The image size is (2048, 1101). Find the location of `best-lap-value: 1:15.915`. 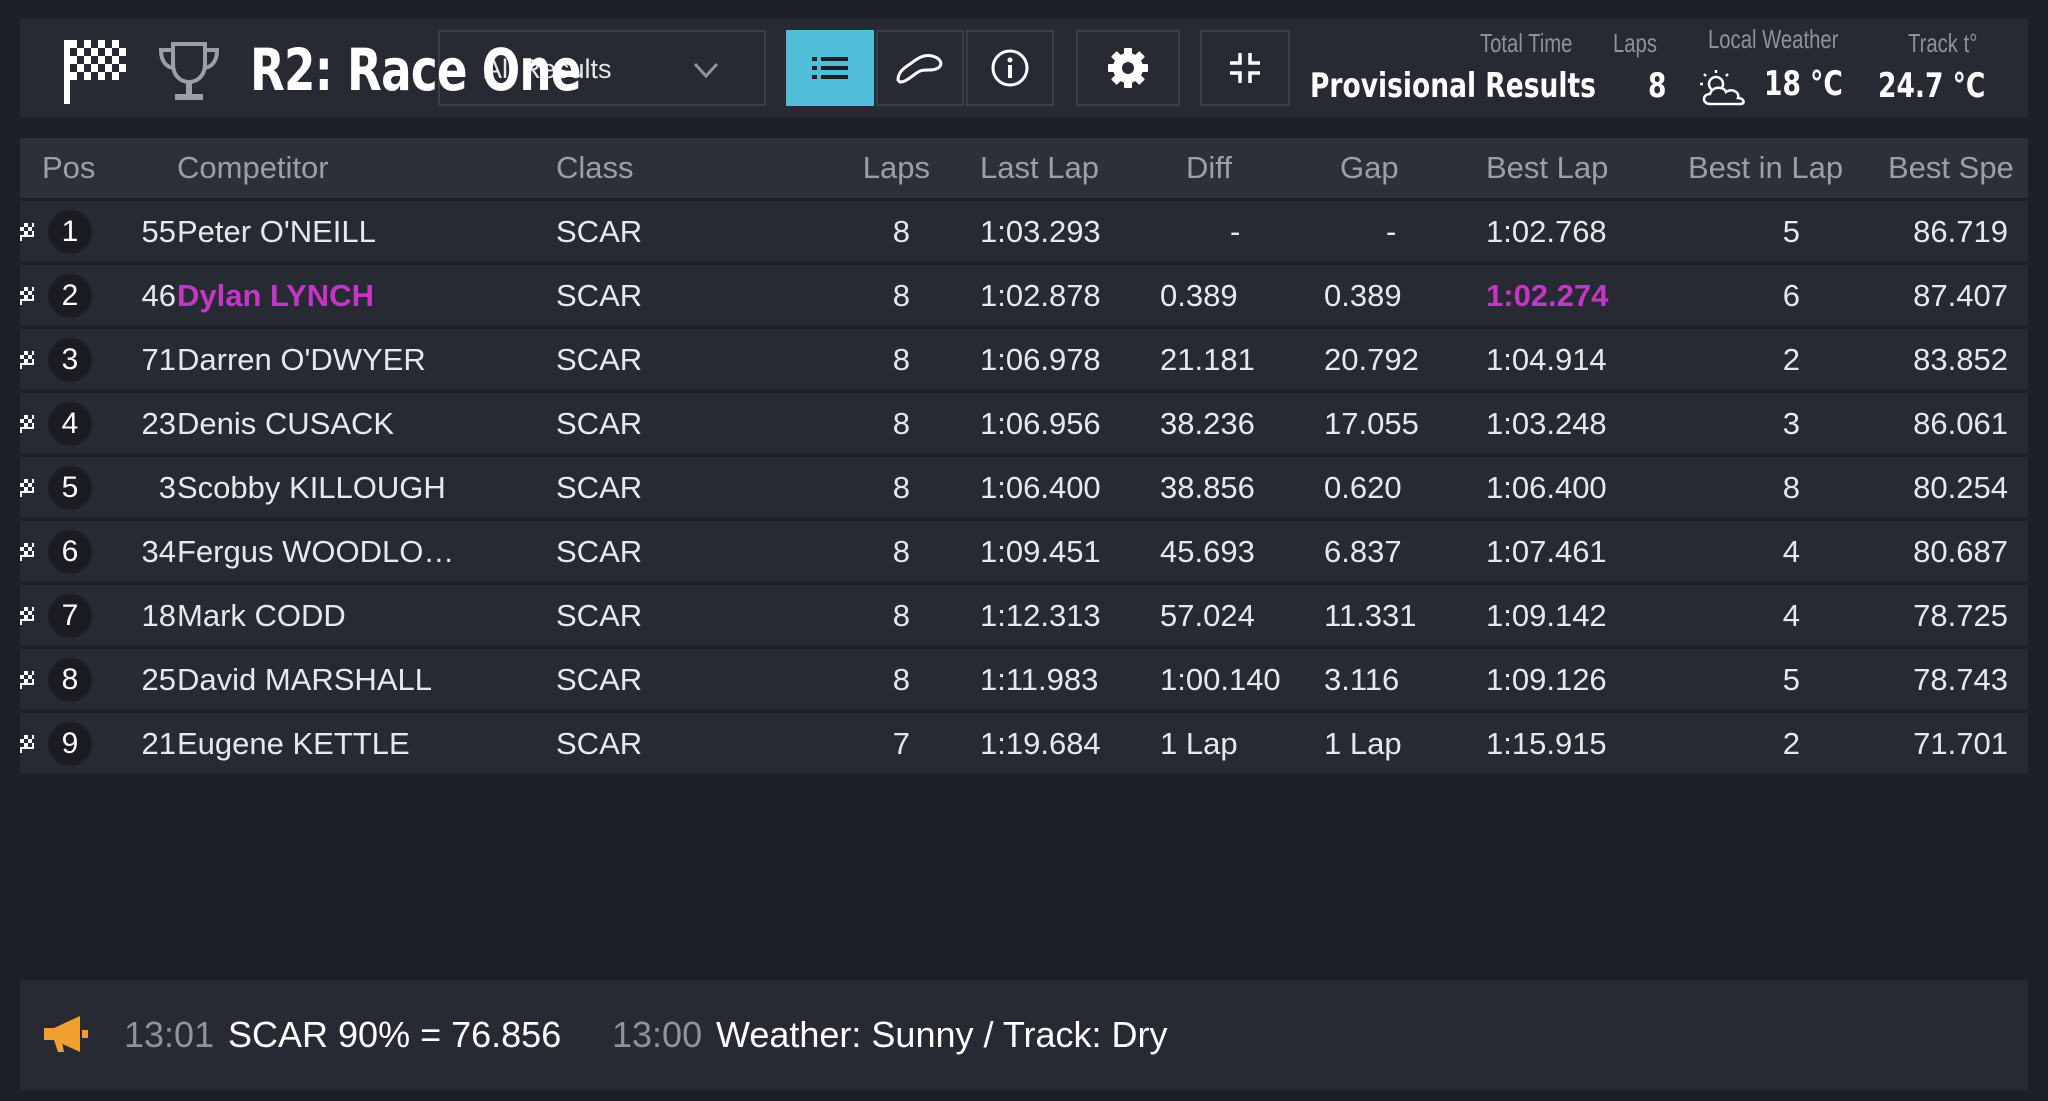

best-lap-value: 1:15.915 is located at coordinates (1546, 743).